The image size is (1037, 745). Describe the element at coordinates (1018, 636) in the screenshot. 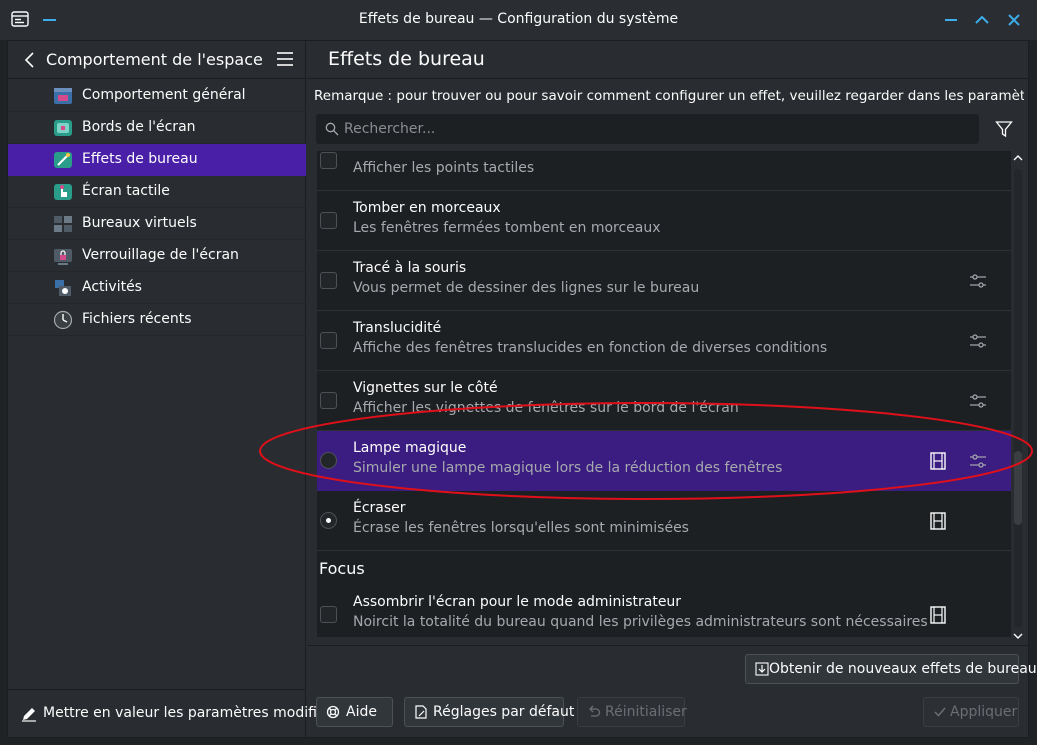

I see `scroll-down-icon` at that location.